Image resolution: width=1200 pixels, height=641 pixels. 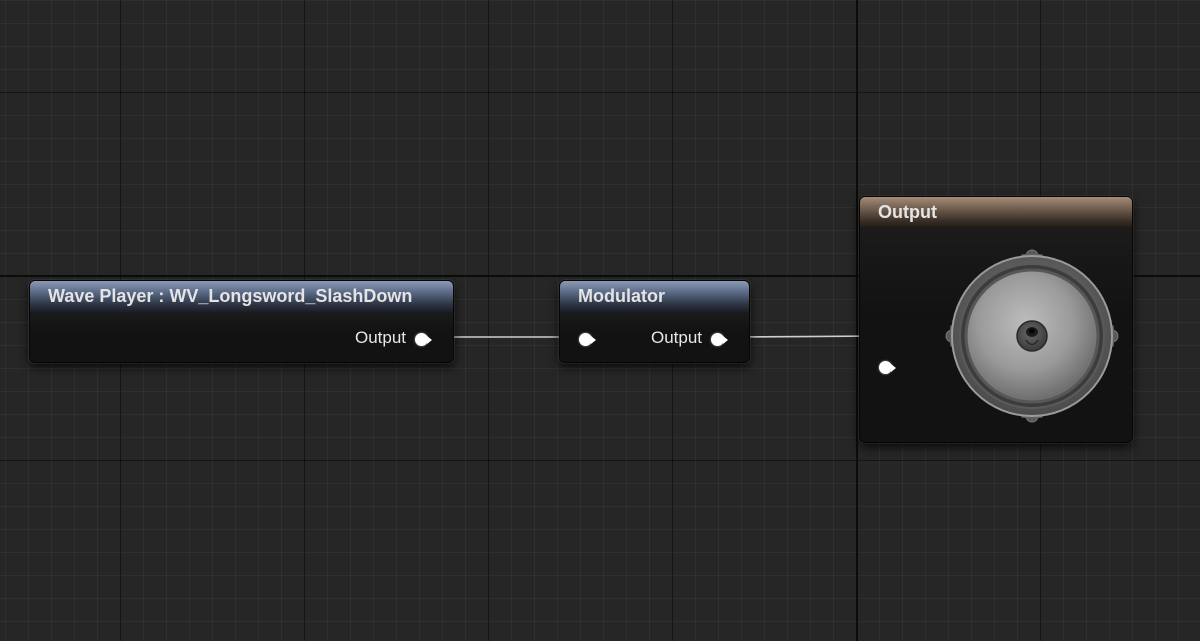 I want to click on output-node-body, so click(x=996, y=335).